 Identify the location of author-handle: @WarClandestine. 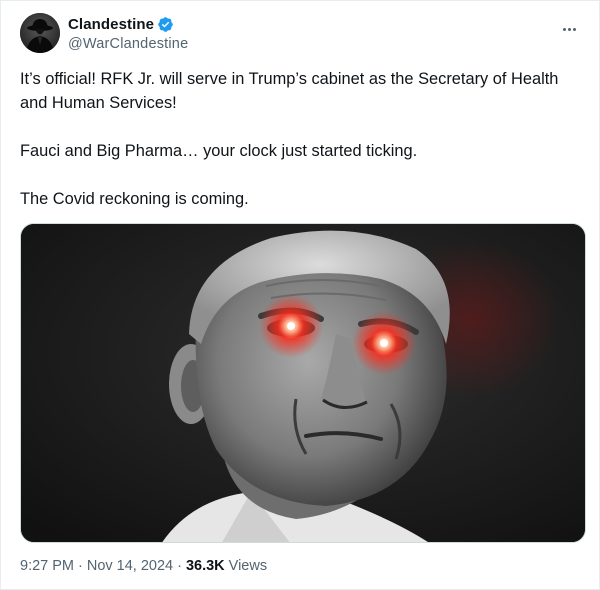
(128, 44).